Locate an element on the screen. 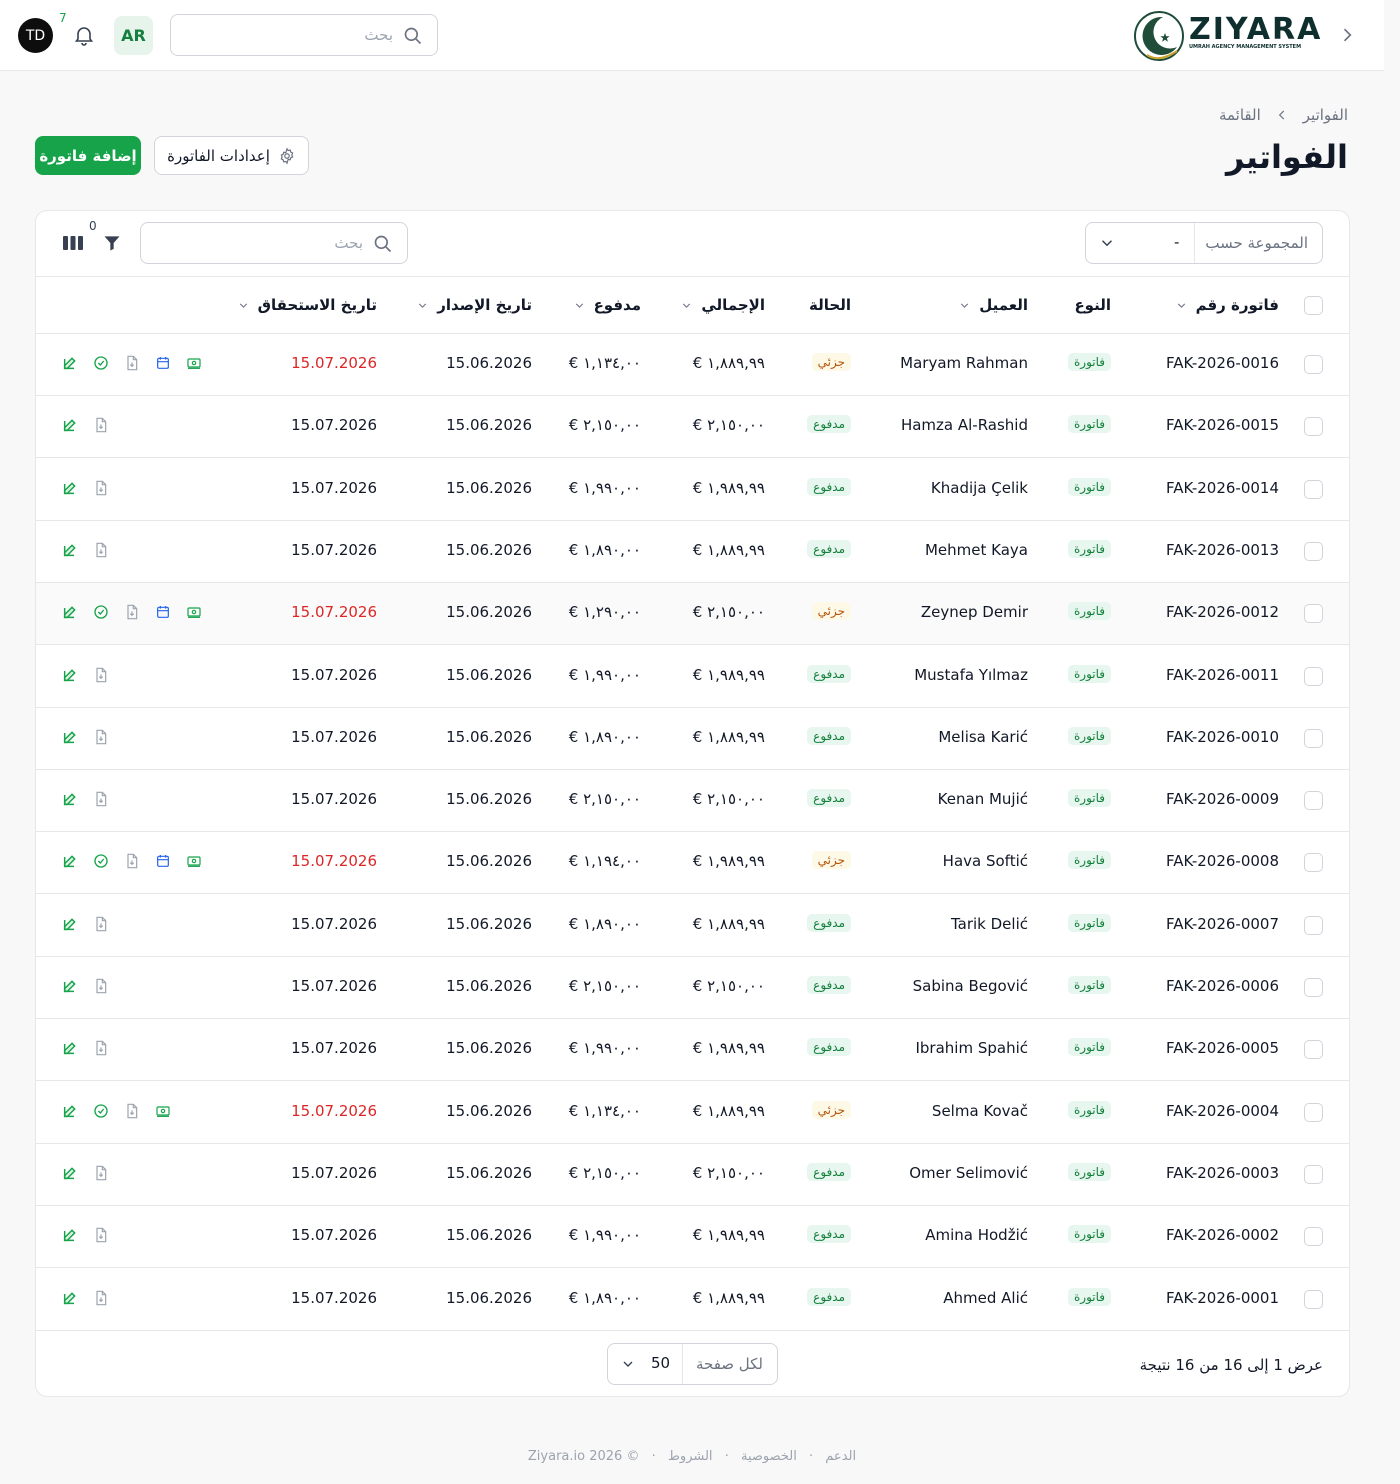  invoice-number: FAK-2026-0001 is located at coordinates (1222, 1298).